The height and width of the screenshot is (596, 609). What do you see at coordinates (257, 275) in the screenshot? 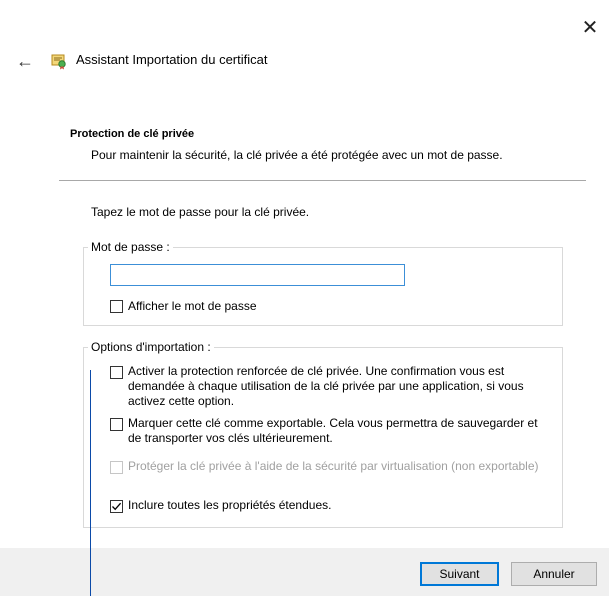
I see `password-input` at bounding box center [257, 275].